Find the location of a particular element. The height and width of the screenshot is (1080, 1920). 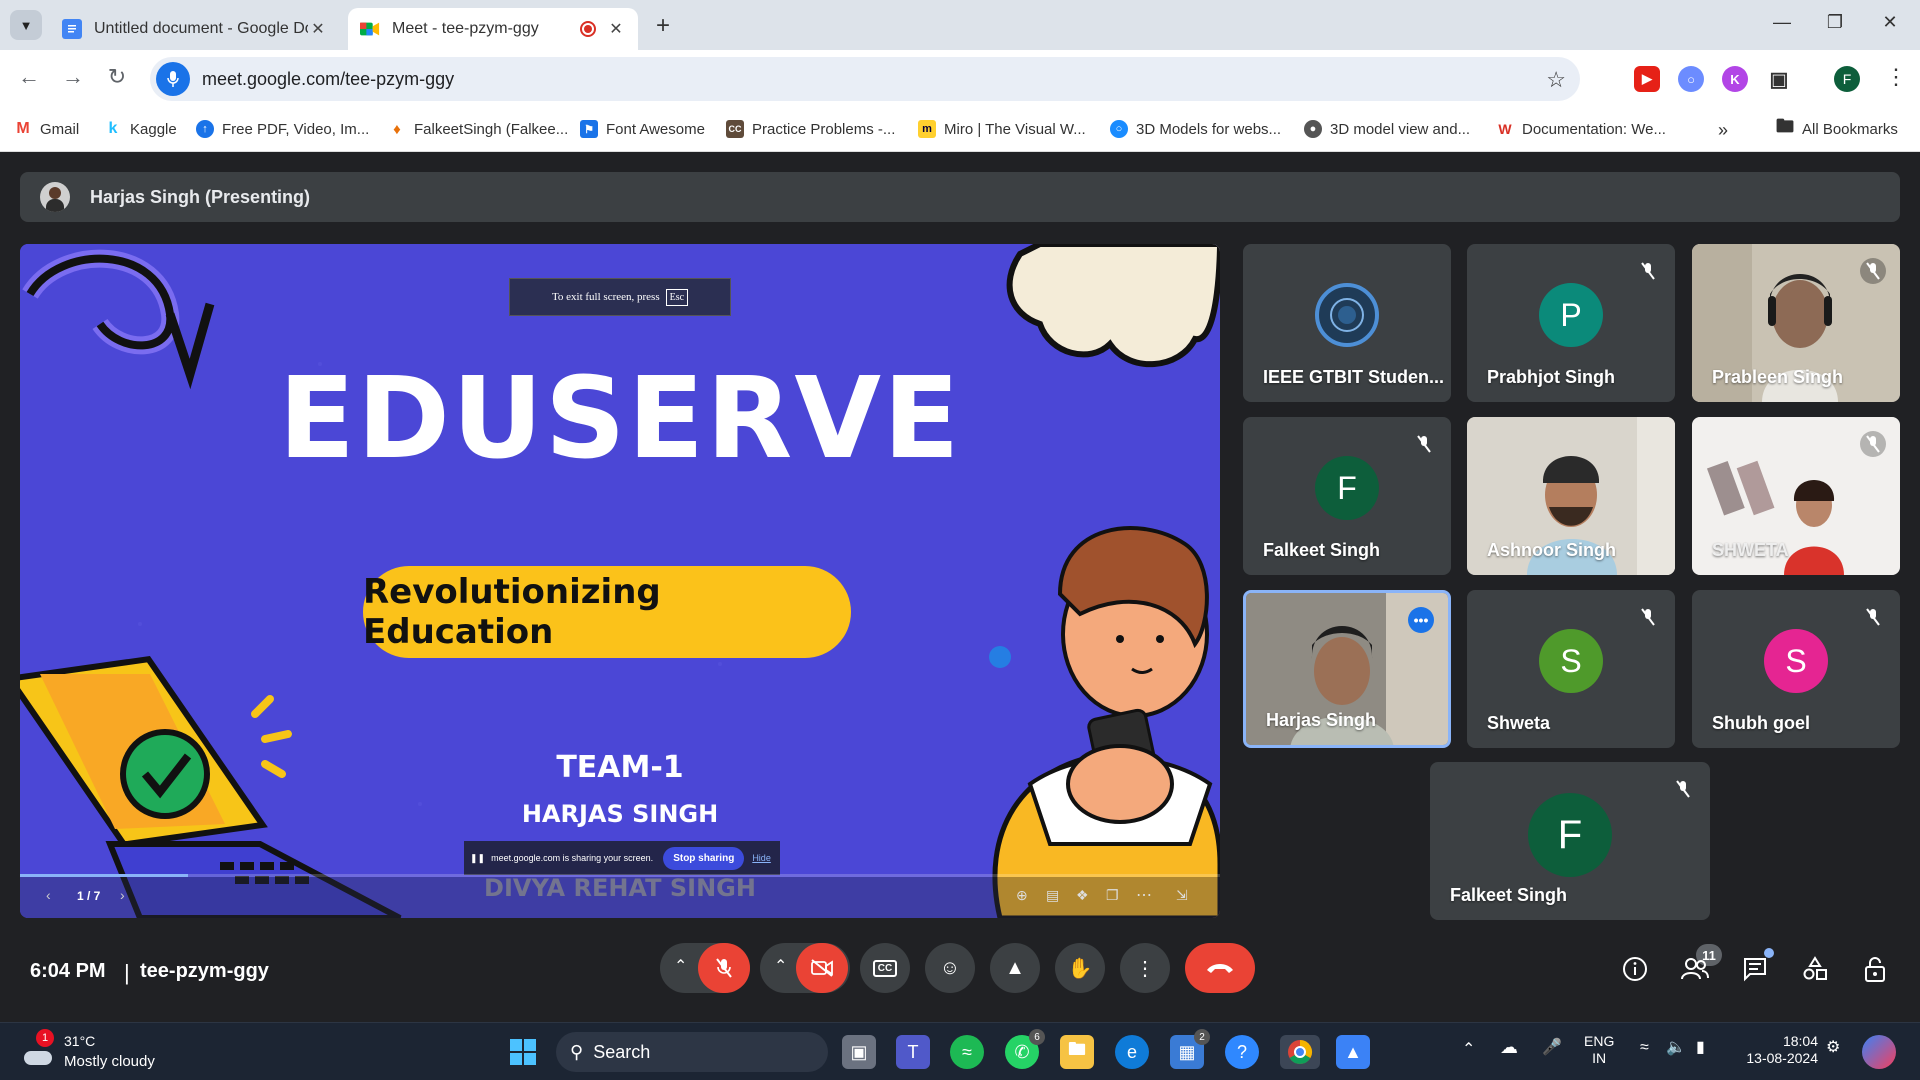

microphone-tray-icon: 🎤 is located at coordinates (1552, 1047).